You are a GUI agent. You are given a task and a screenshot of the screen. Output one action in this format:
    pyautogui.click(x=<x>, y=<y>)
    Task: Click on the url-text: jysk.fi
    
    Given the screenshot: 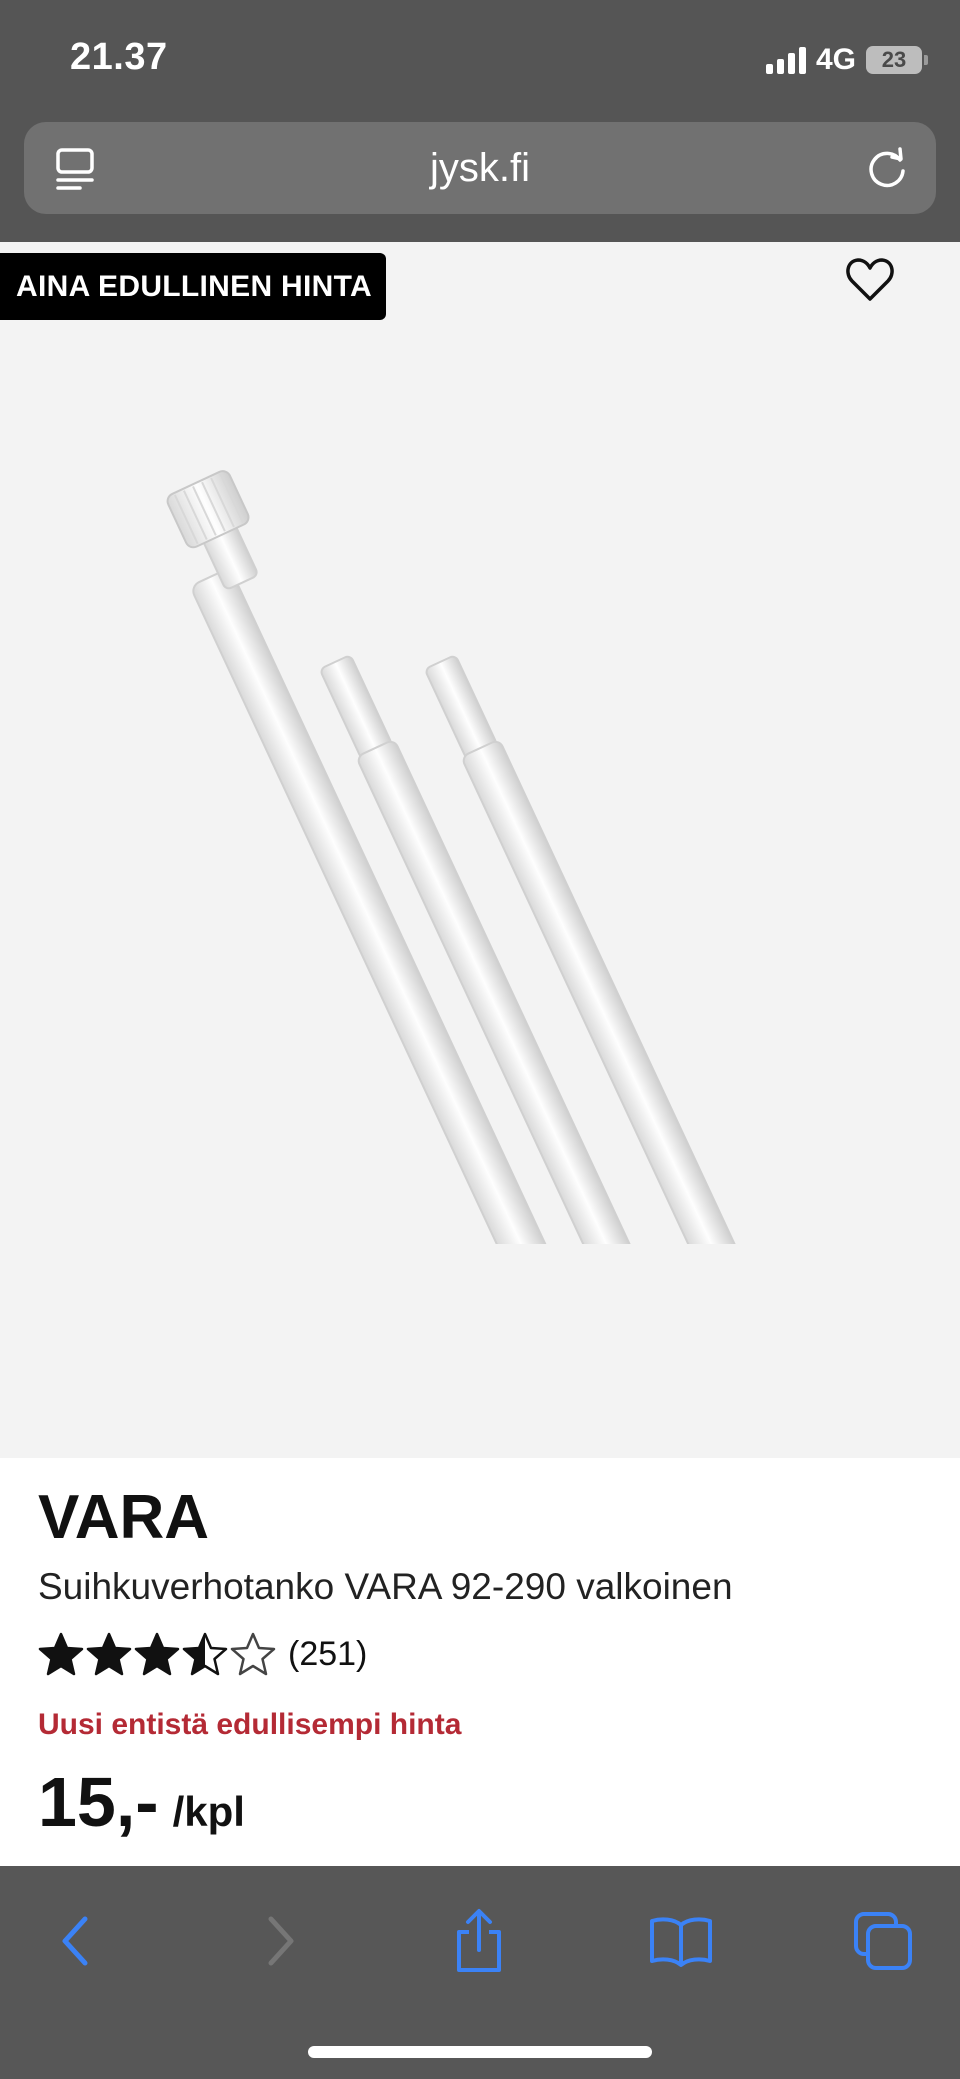 What is the action you would take?
    pyautogui.click(x=480, y=168)
    